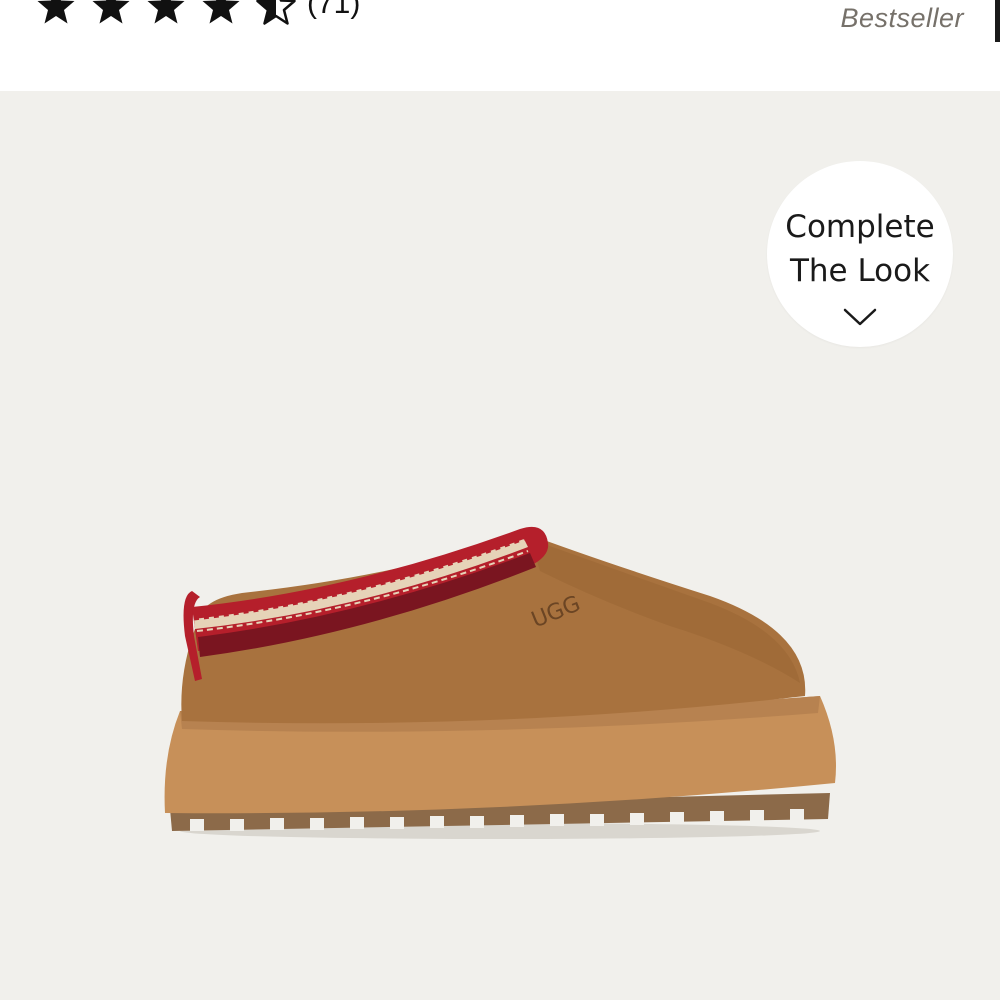  What do you see at coordinates (860, 227) in the screenshot?
I see `complete-look-line1: Complete` at bounding box center [860, 227].